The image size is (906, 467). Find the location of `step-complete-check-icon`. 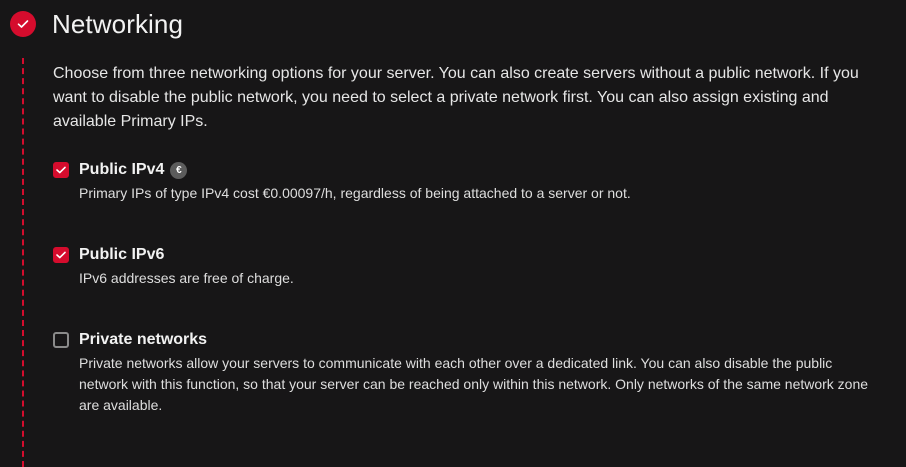

step-complete-check-icon is located at coordinates (23, 24).